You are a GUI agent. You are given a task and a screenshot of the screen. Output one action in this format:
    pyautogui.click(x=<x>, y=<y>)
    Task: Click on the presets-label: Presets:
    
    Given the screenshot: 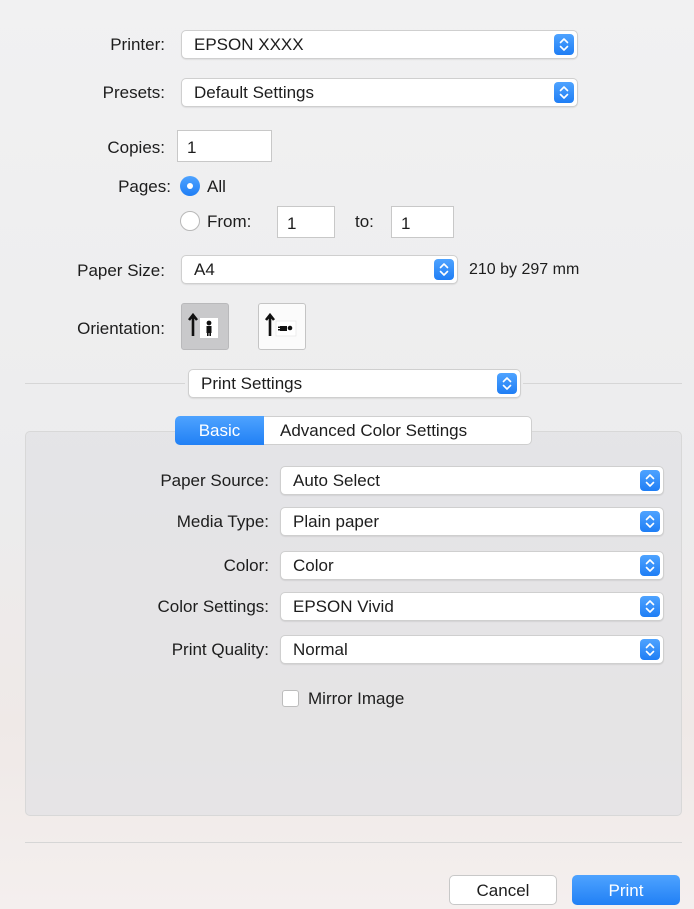 What is the action you would take?
    pyautogui.click(x=133, y=92)
    